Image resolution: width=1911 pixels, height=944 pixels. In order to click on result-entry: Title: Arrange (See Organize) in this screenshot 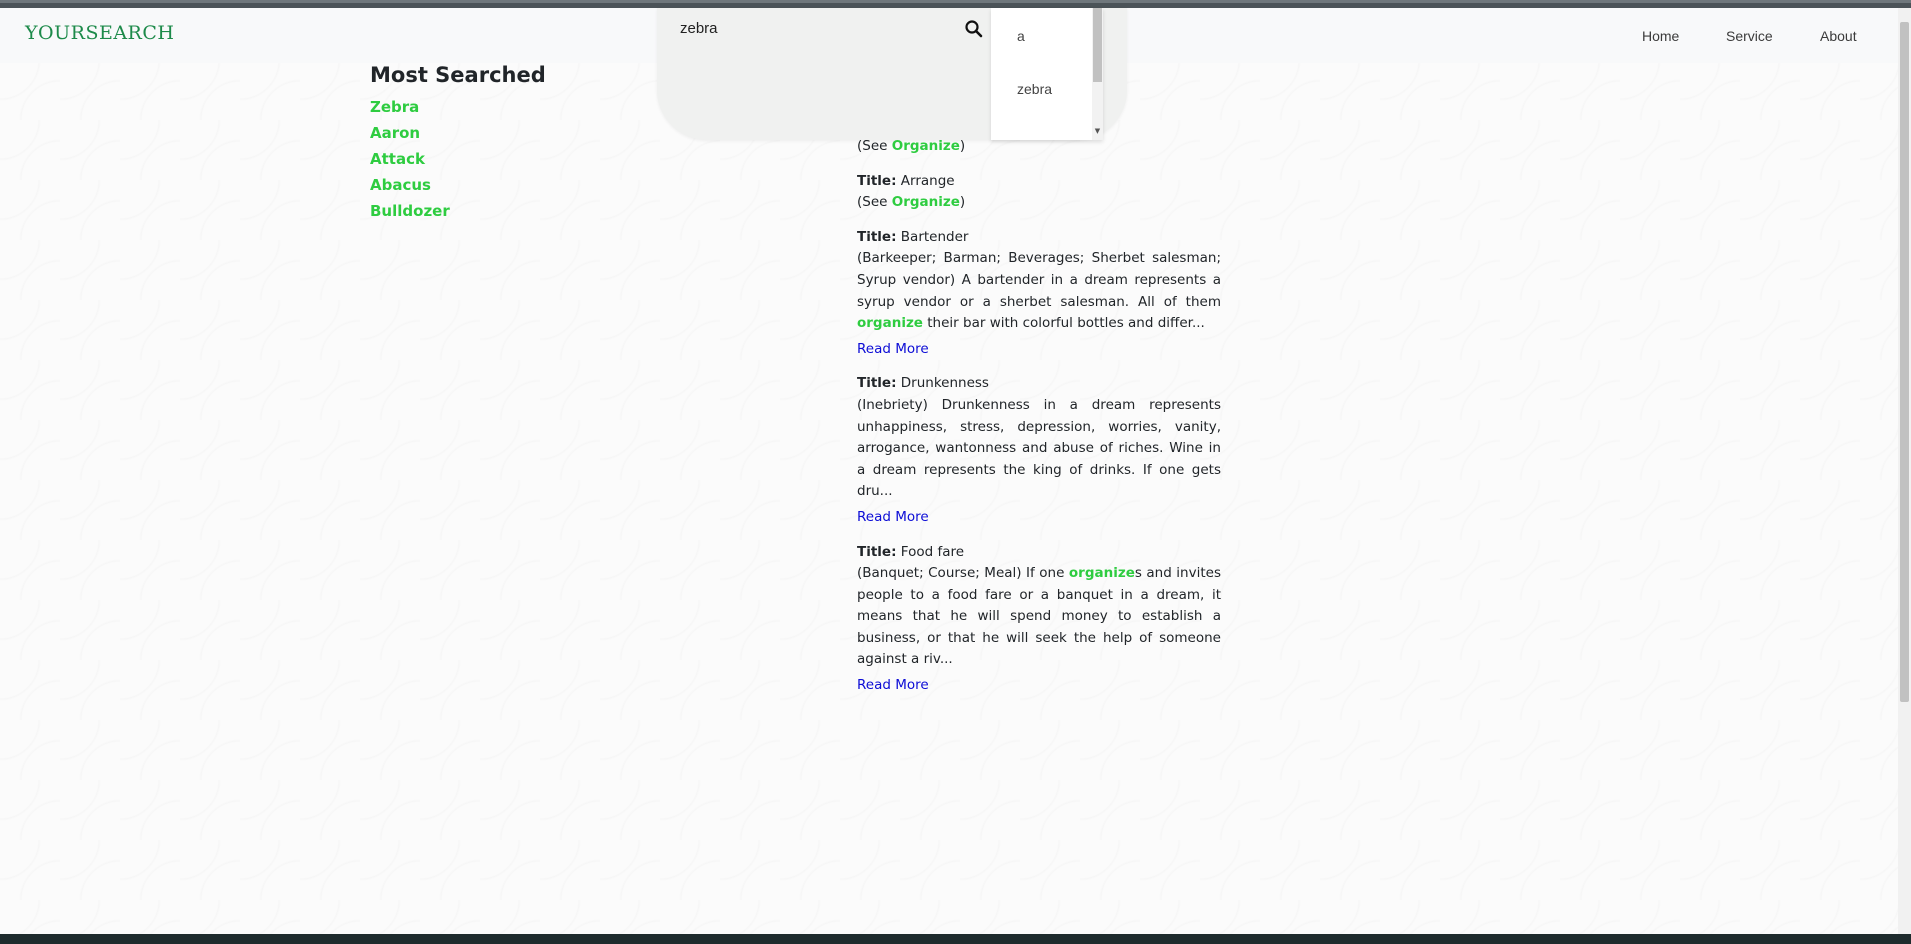, I will do `click(1039, 192)`.